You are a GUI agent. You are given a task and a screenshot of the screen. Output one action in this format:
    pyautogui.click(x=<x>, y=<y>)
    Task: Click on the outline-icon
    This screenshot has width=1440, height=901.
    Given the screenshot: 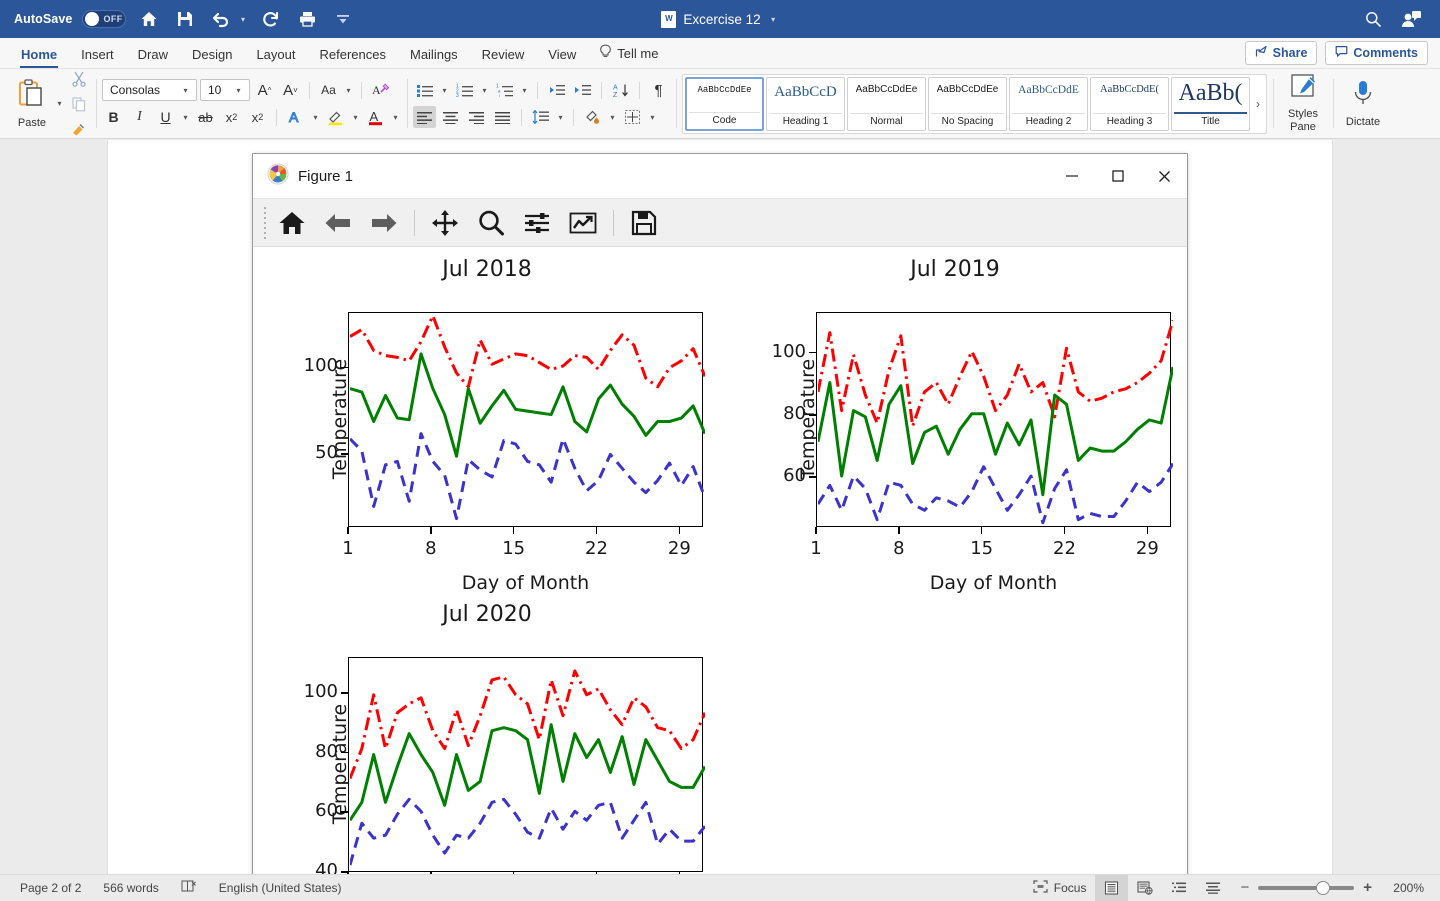 What is the action you would take?
    pyautogui.click(x=1179, y=888)
    